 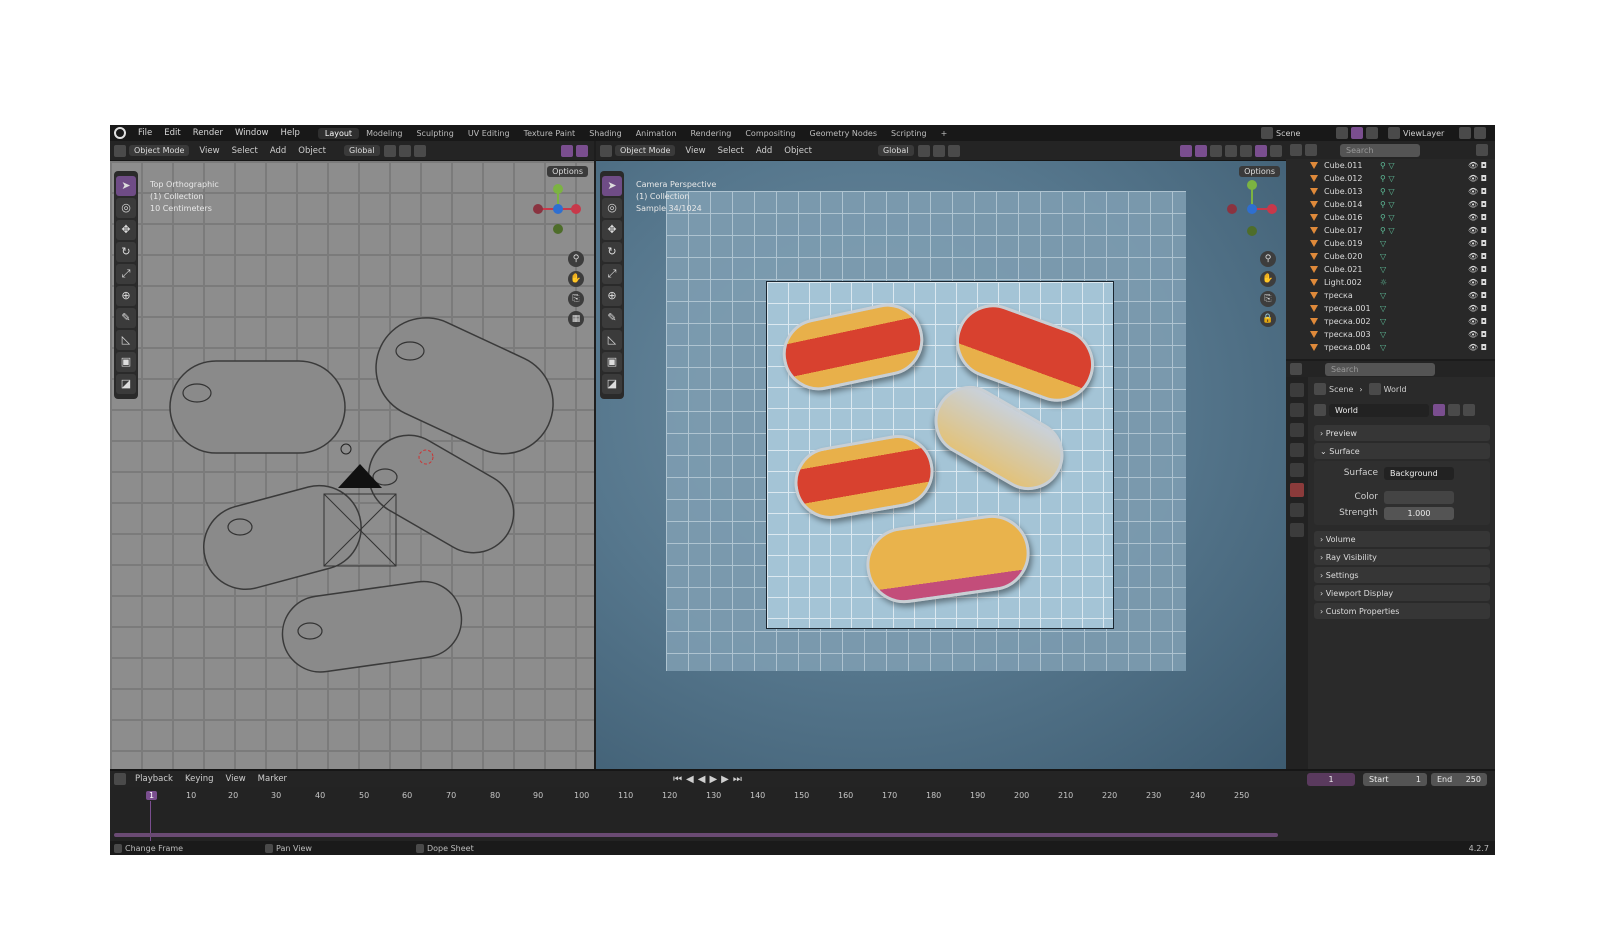 What do you see at coordinates (1254, 209) in the screenshot?
I see `right-navigation-gizmo` at bounding box center [1254, 209].